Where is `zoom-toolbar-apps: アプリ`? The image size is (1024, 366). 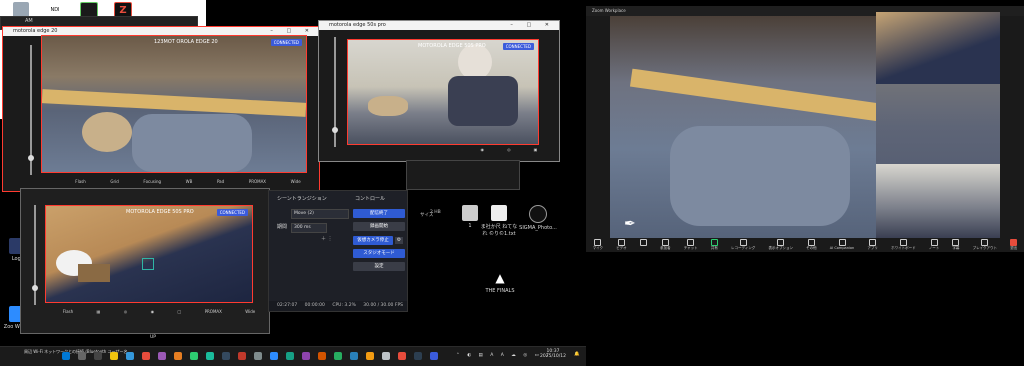
zoom-toolbar-apps: アプリ is located at coordinates (872, 245).